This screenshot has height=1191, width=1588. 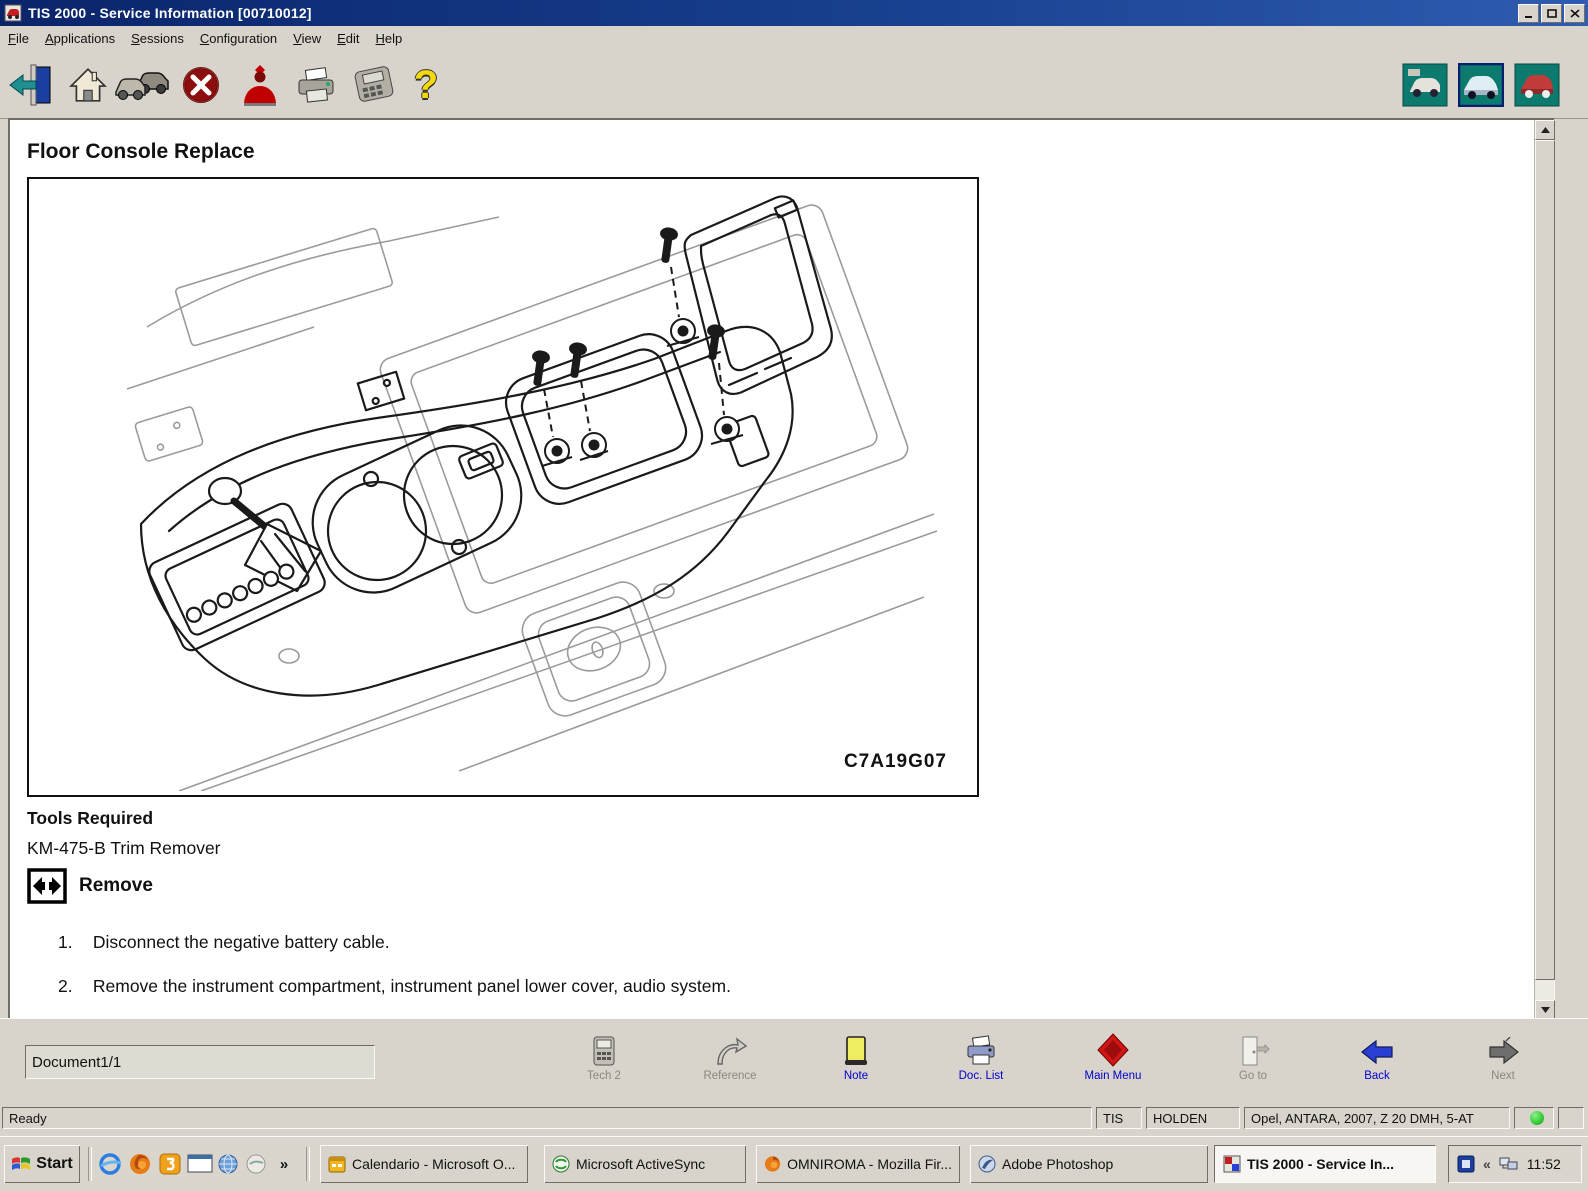 What do you see at coordinates (1544, 1164) in the screenshot?
I see `tray-clock: 11:52` at bounding box center [1544, 1164].